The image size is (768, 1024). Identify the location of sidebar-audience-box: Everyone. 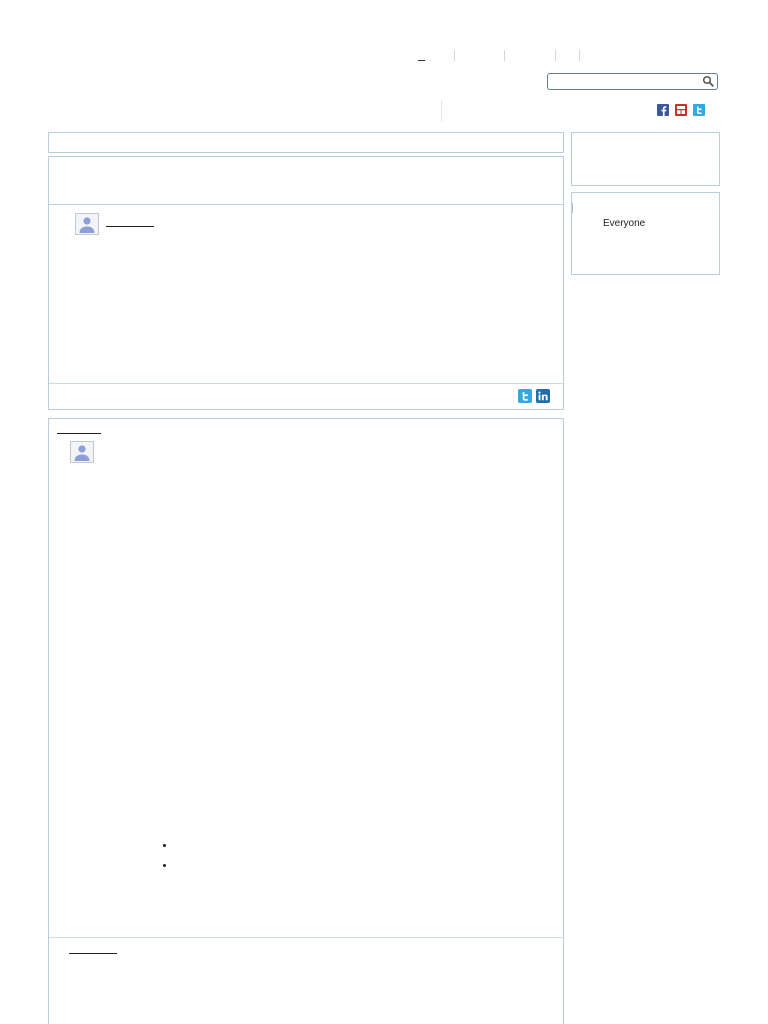
(645, 233).